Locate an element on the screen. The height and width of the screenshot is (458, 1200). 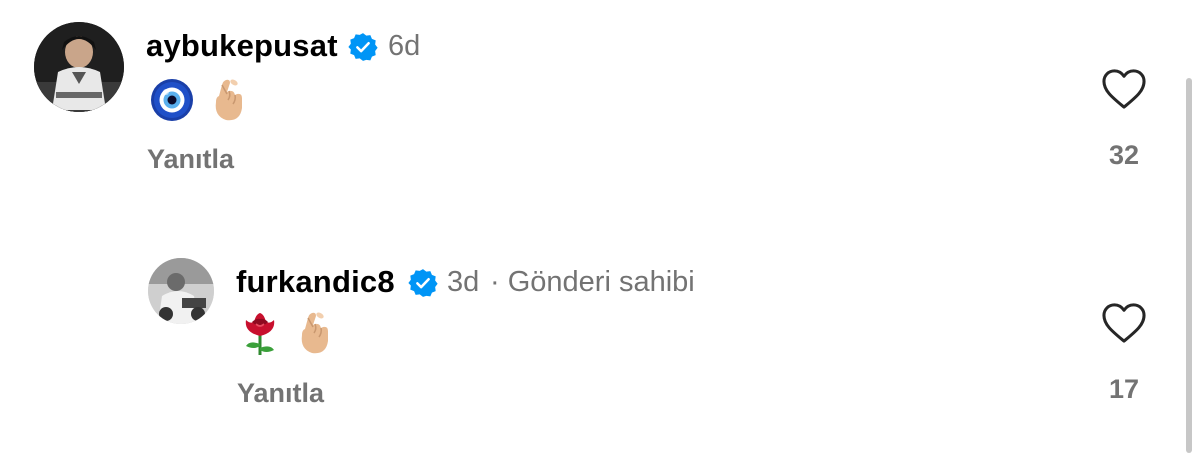
post-owner-label: · Gönderi sahibi is located at coordinates (592, 282).